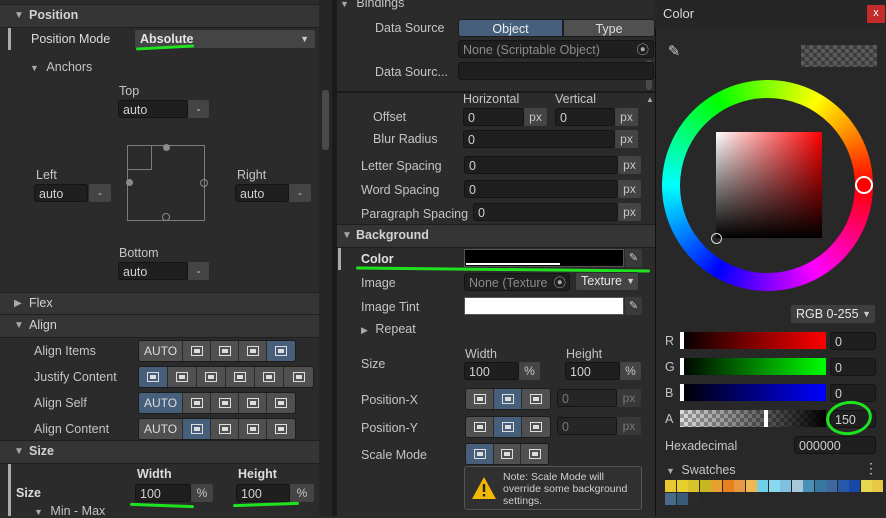 The height and width of the screenshot is (518, 886). Describe the element at coordinates (480, 454) in the screenshot. I see `scale-mode-stretch-icon` at that location.